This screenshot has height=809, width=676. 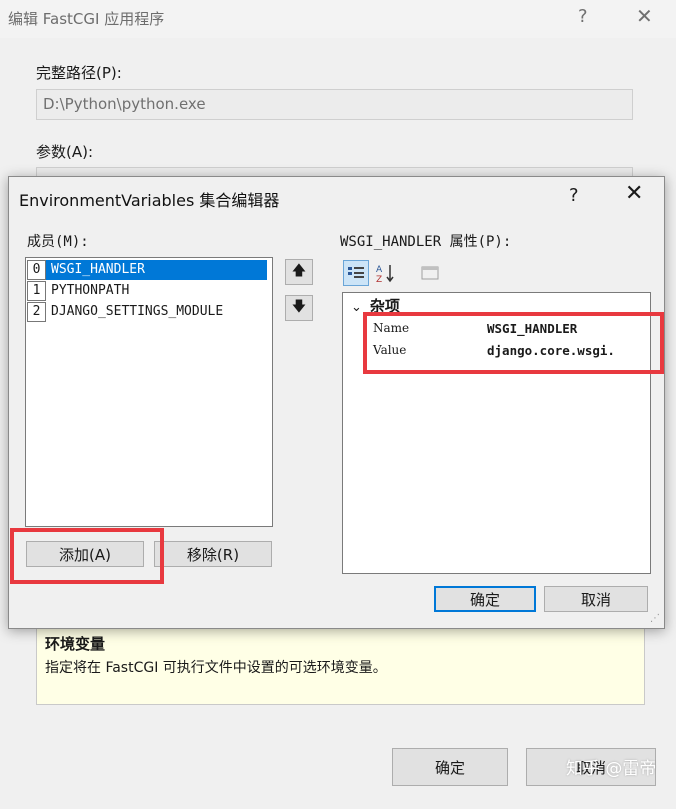 I want to click on move-up-button: 🡅, so click(x=299, y=272).